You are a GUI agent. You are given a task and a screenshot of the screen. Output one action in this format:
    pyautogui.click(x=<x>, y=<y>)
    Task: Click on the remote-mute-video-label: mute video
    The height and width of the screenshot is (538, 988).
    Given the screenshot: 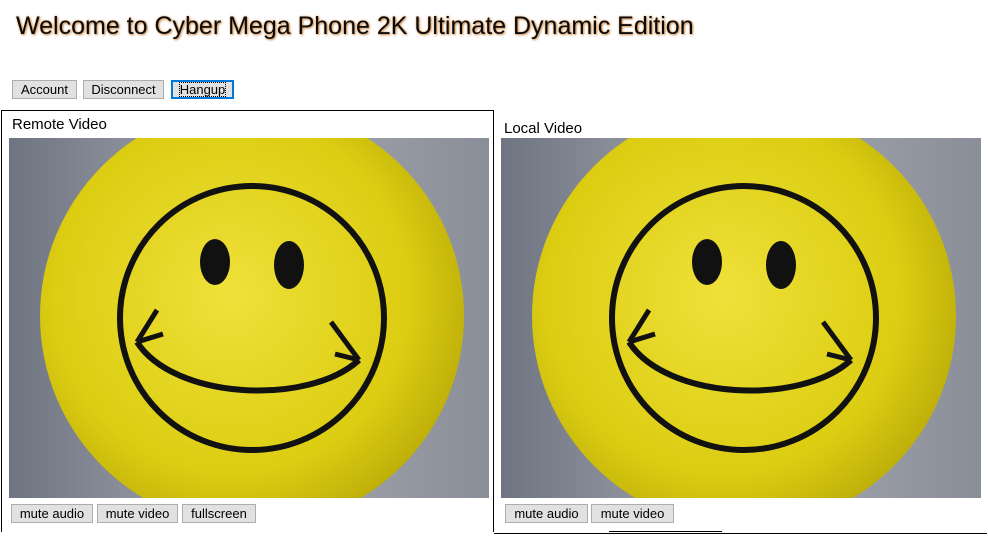 What is the action you would take?
    pyautogui.click(x=137, y=513)
    